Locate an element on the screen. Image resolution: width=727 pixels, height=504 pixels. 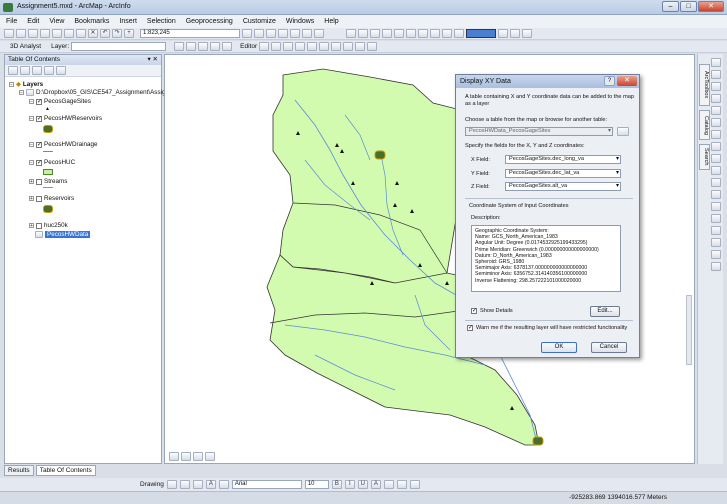
options-icon is located at coordinates (61, 70).